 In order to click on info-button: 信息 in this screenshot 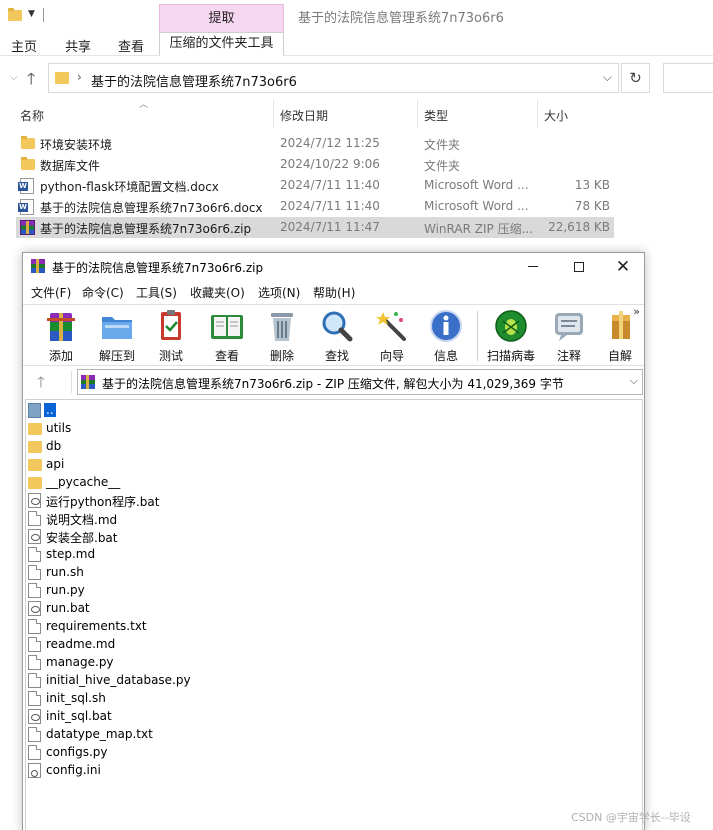, I will do `click(446, 336)`.